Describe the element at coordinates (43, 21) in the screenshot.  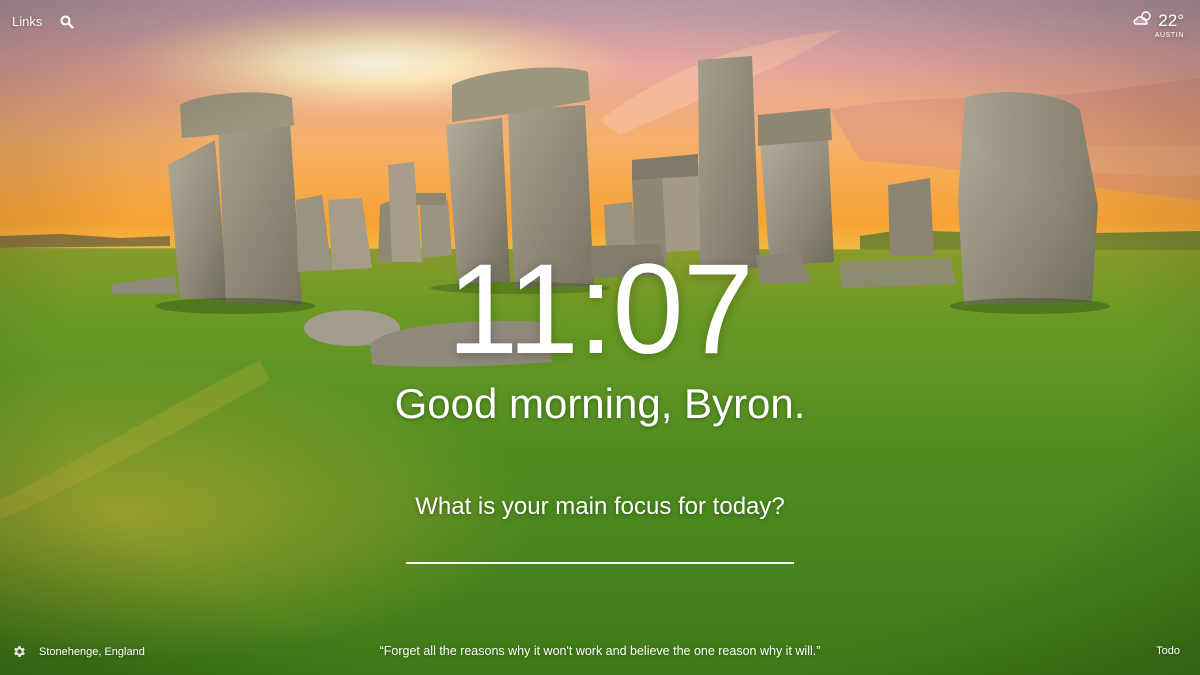
I see `top-left-bar: Links` at that location.